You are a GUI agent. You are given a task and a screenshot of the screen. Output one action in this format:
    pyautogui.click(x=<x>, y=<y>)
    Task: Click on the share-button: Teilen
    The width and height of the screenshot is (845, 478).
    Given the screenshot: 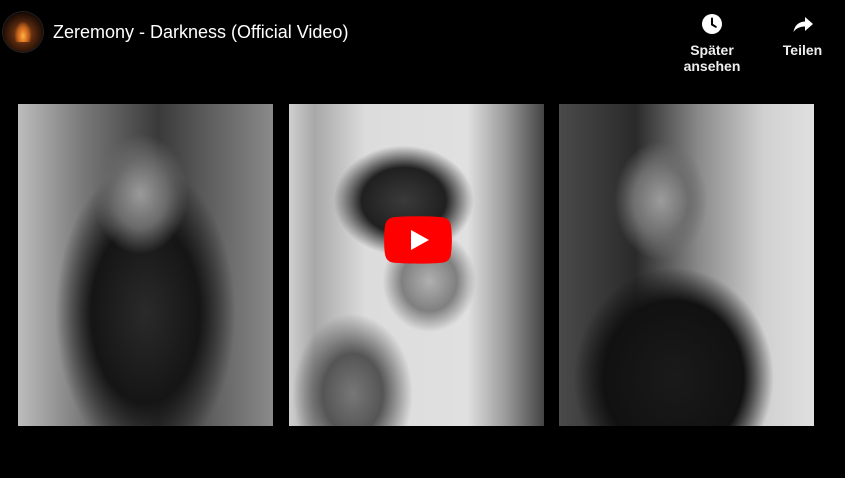 What is the action you would take?
    pyautogui.click(x=802, y=35)
    